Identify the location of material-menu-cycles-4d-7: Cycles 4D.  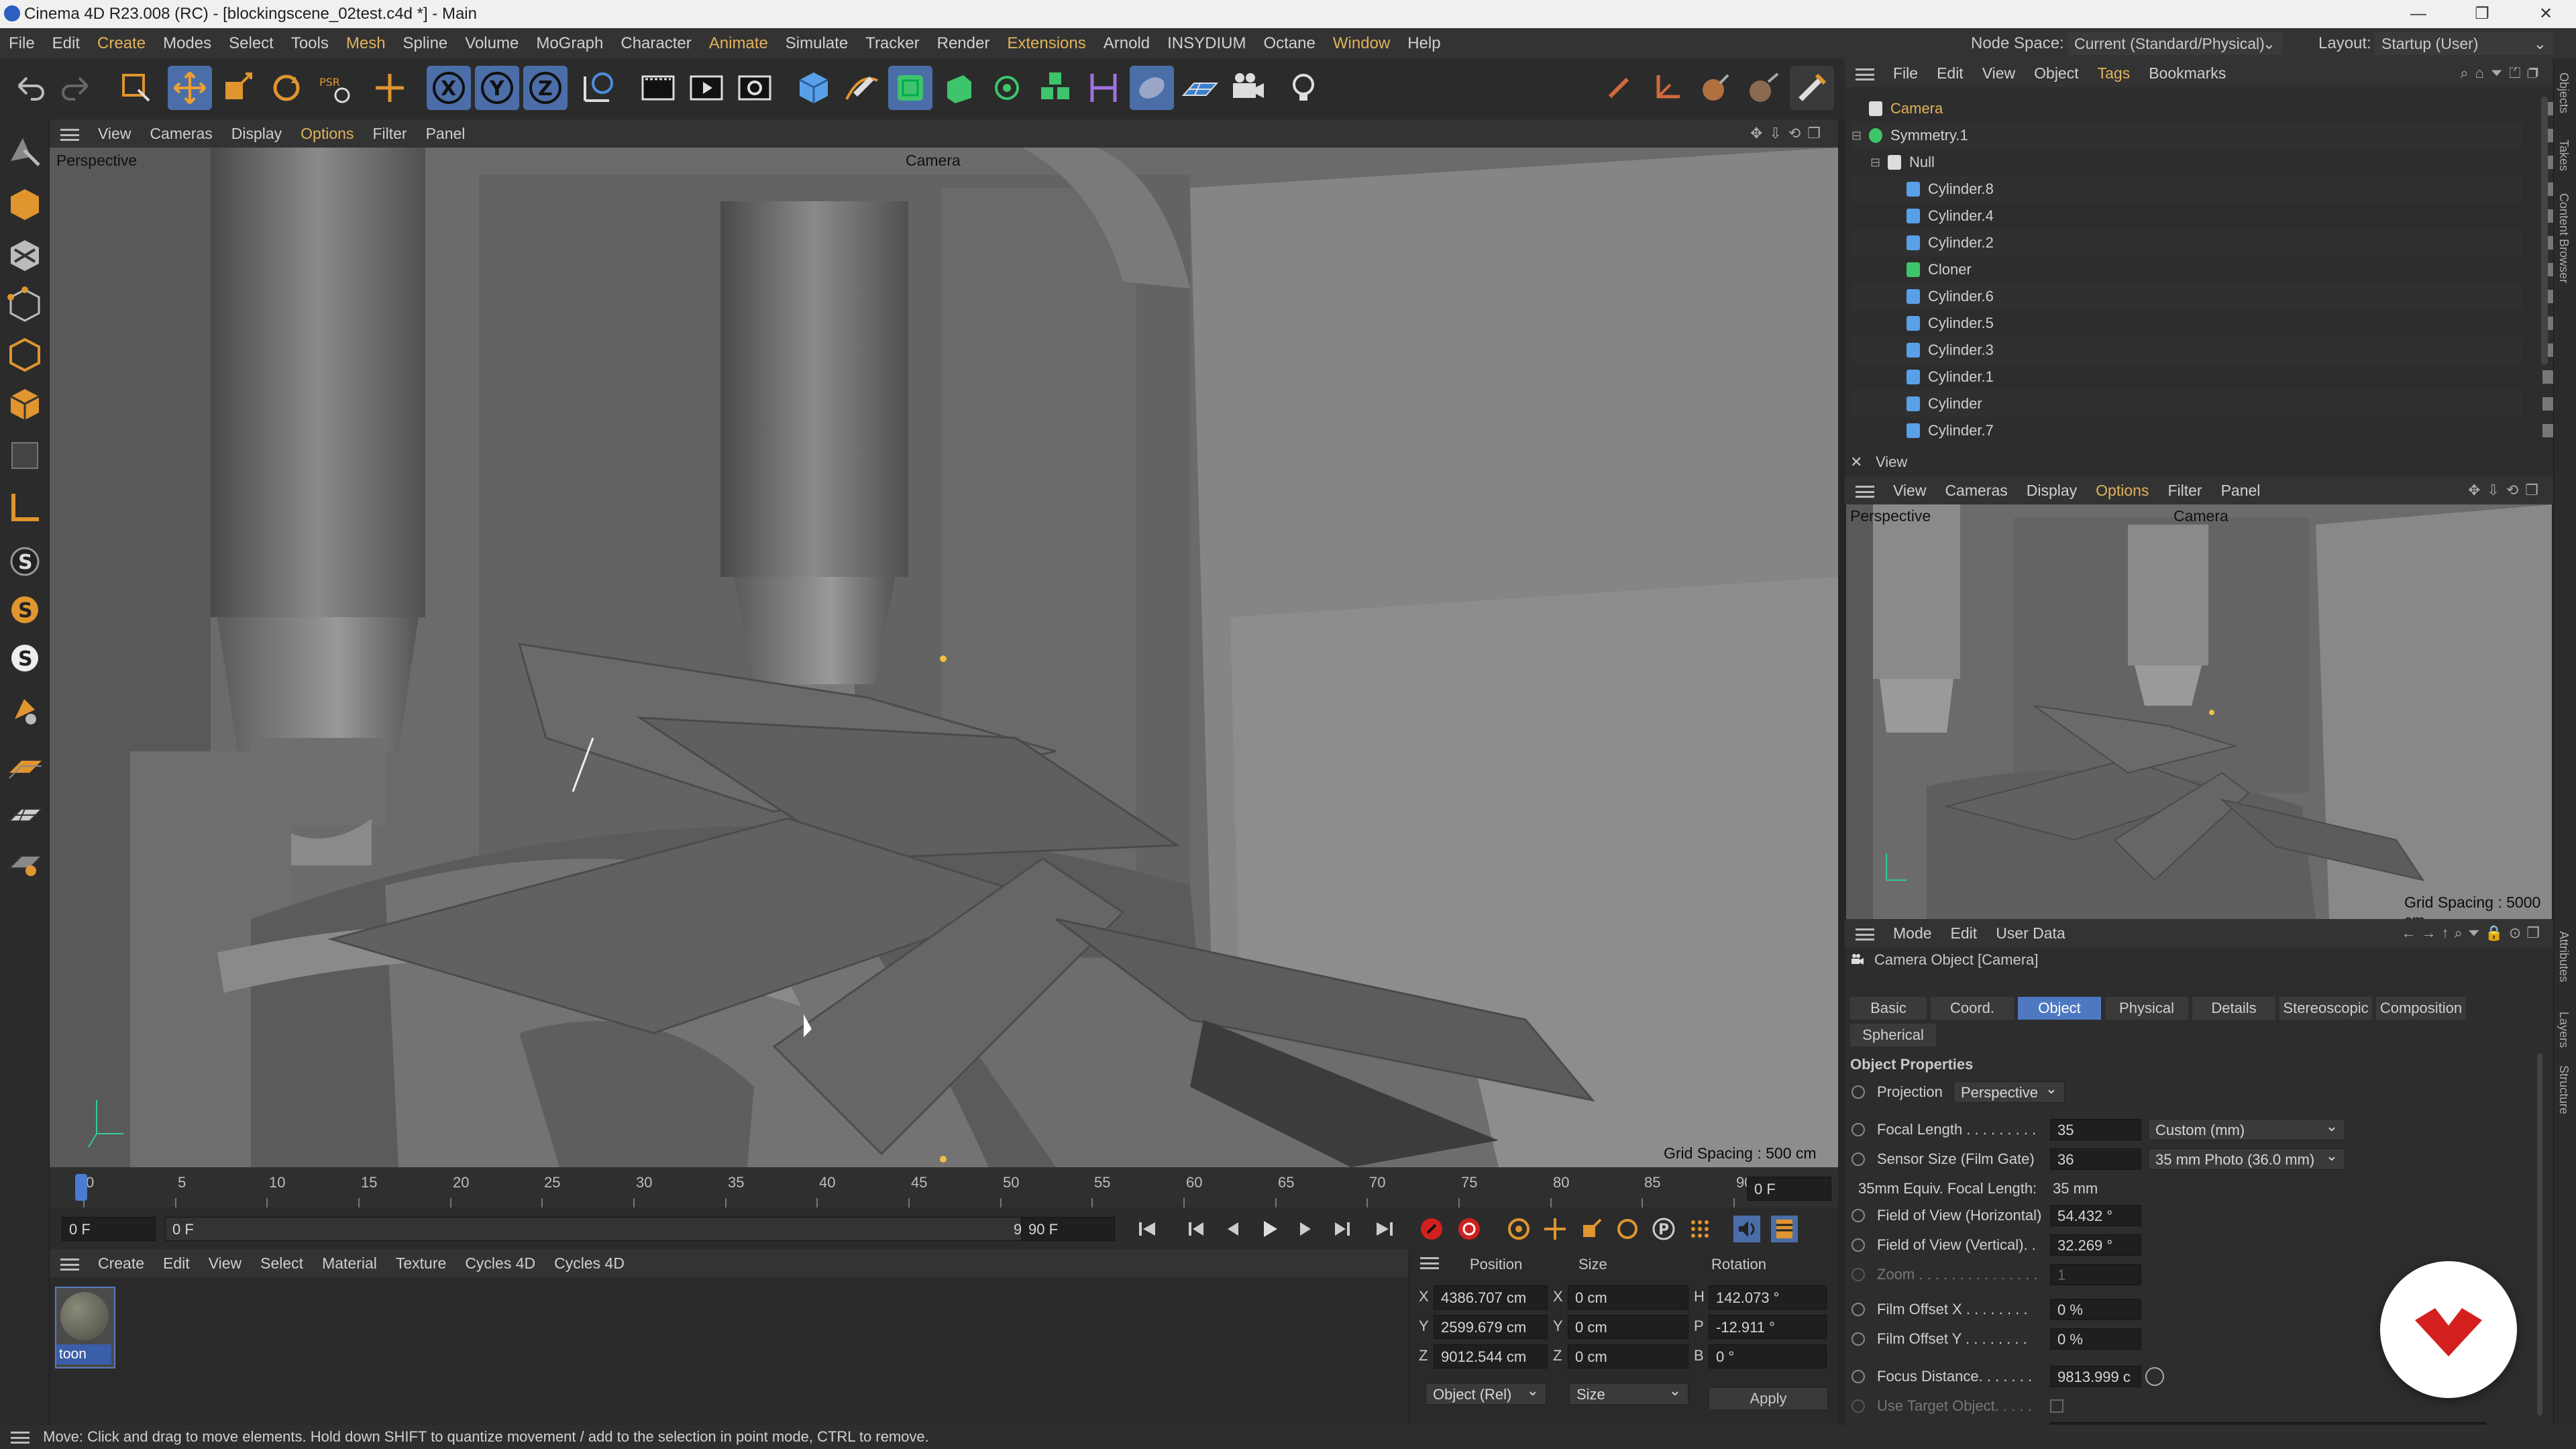
(589, 1263).